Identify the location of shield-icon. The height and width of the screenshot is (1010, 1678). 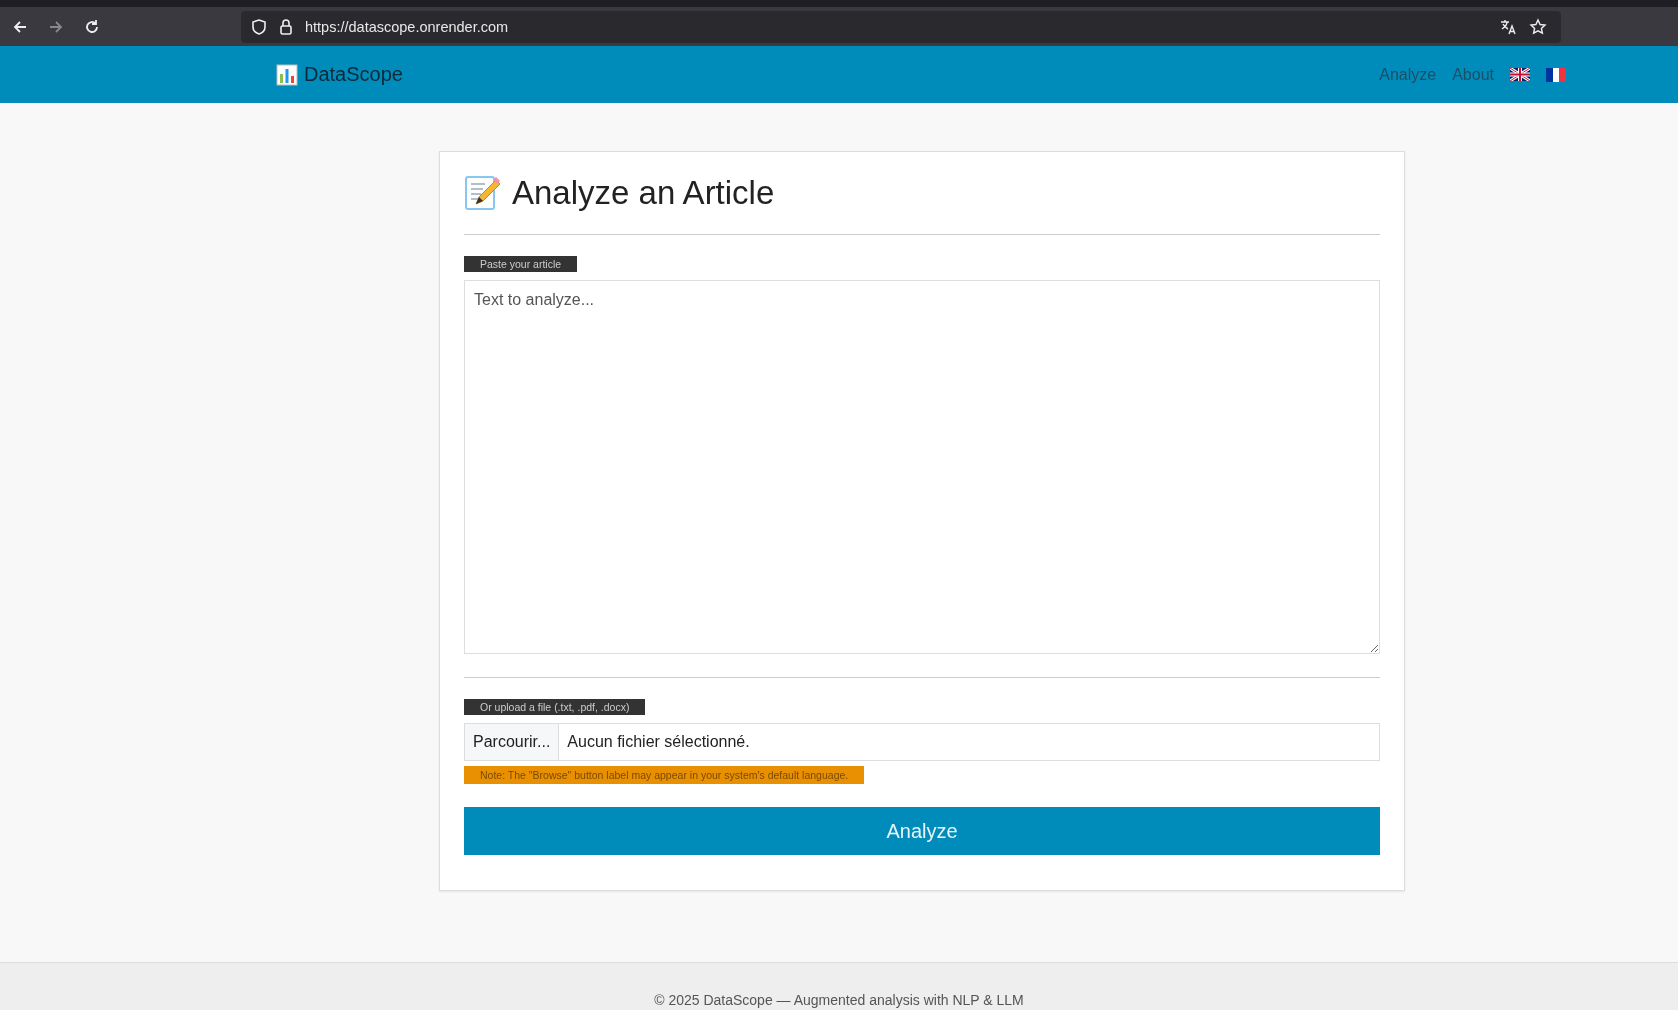
(259, 26).